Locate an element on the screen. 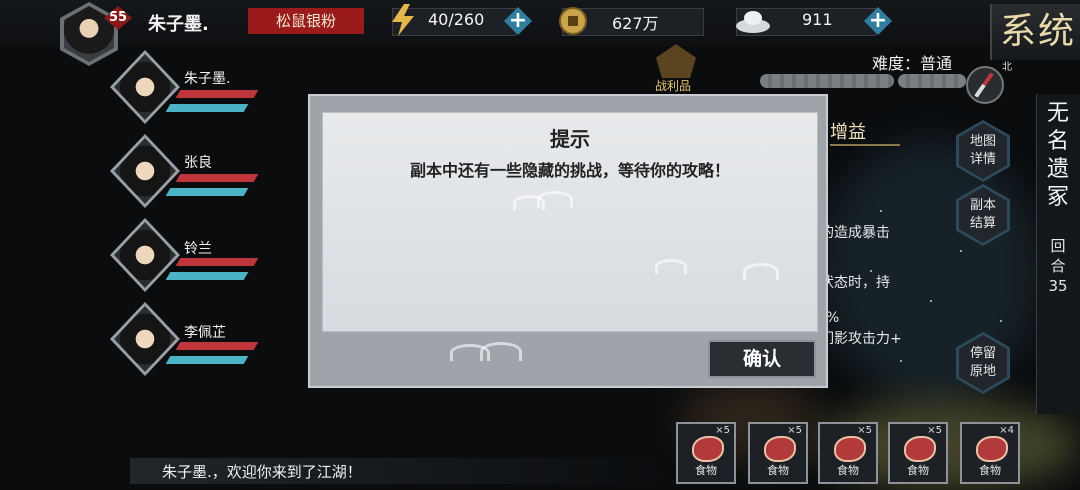 This screenshot has height=490, width=1080. round-counter: 回合35 is located at coordinates (1058, 266).